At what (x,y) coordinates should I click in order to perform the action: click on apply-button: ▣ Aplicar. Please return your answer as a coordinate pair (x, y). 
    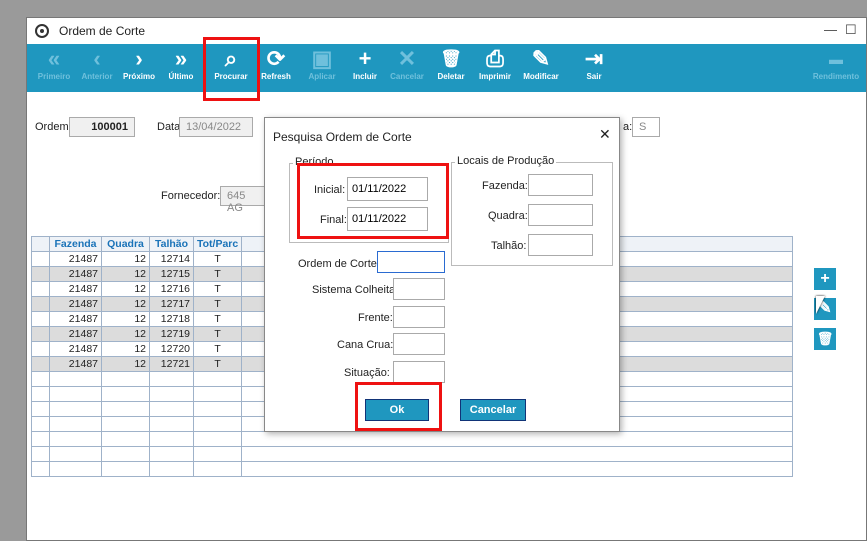
    Looking at the image, I should click on (322, 68).